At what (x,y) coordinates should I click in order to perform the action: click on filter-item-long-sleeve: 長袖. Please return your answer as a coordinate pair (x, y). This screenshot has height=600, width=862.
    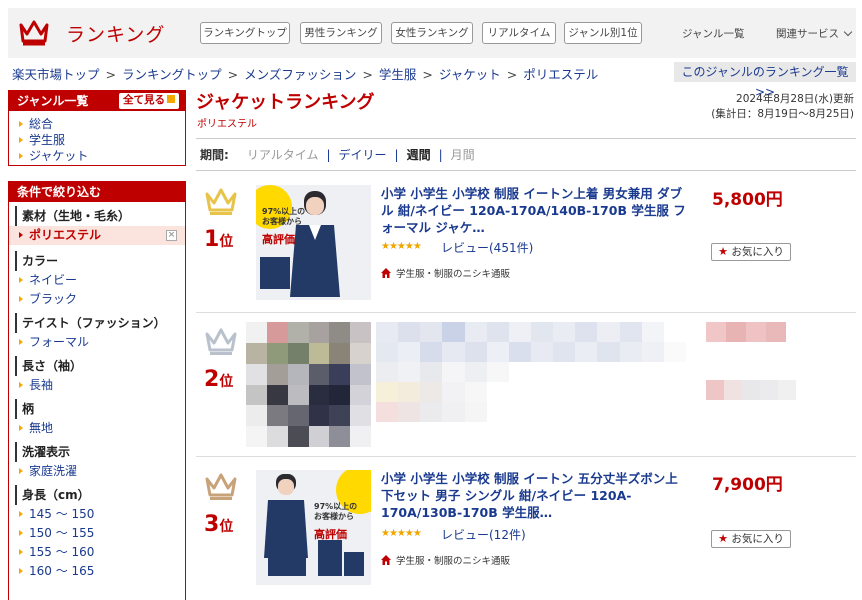
    Looking at the image, I should click on (97, 385).